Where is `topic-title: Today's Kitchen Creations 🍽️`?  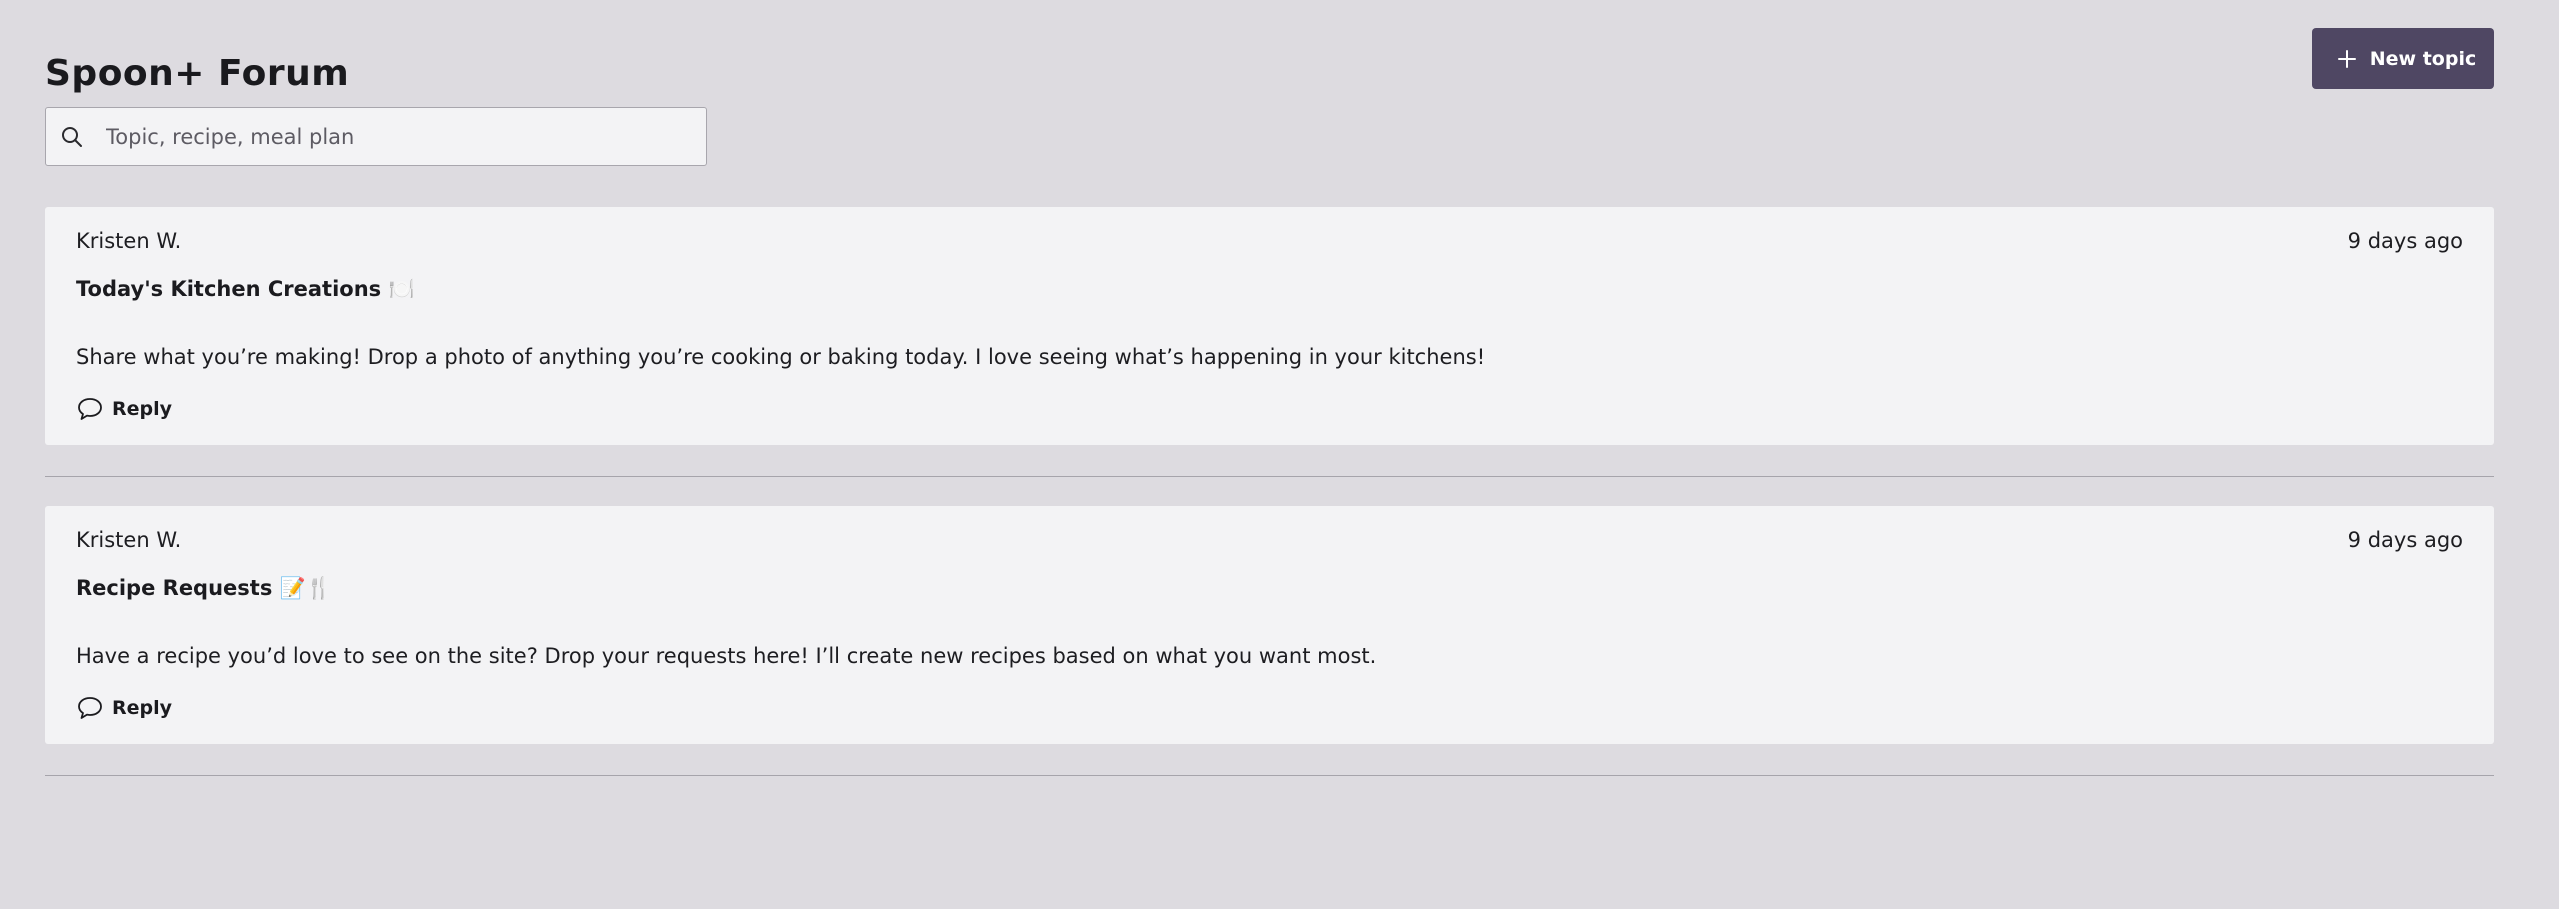 topic-title: Today's Kitchen Creations 🍽️ is located at coordinates (245, 289).